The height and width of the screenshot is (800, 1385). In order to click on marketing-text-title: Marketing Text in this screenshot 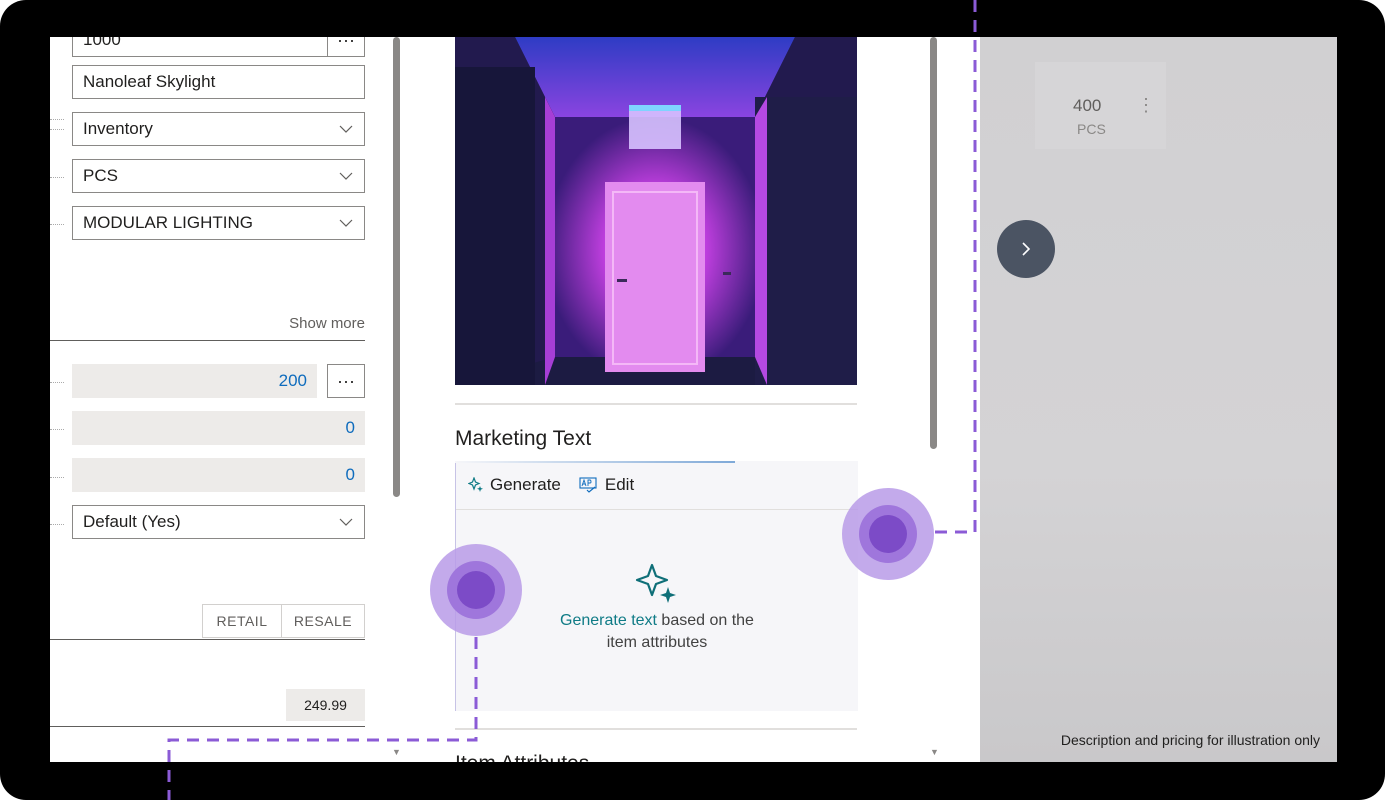, I will do `click(523, 438)`.